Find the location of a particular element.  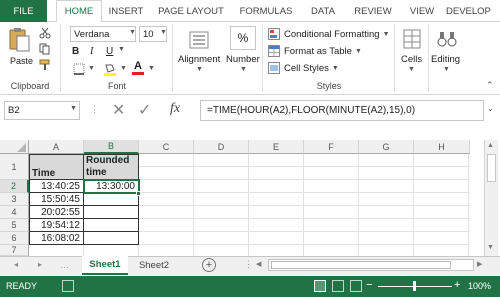

cell-b6 is located at coordinates (111, 238).